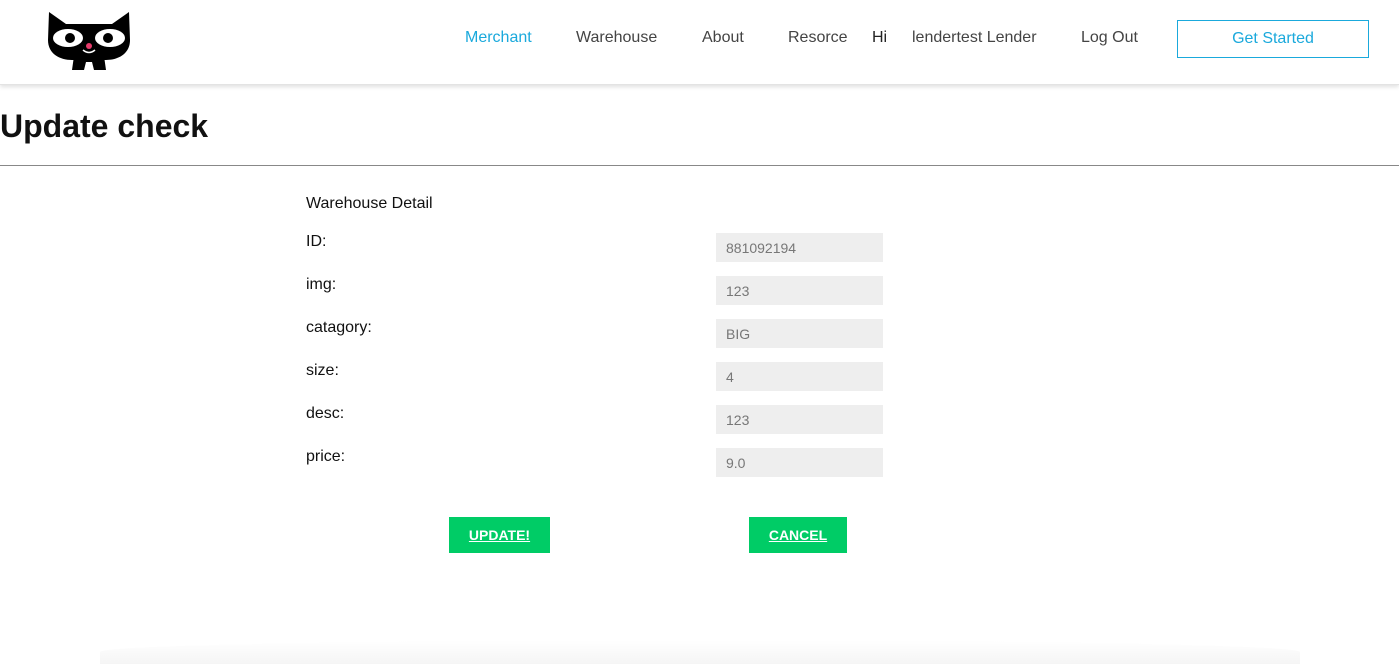 This screenshot has height=664, width=1399. I want to click on greeting-text: Hi, so click(880, 37).